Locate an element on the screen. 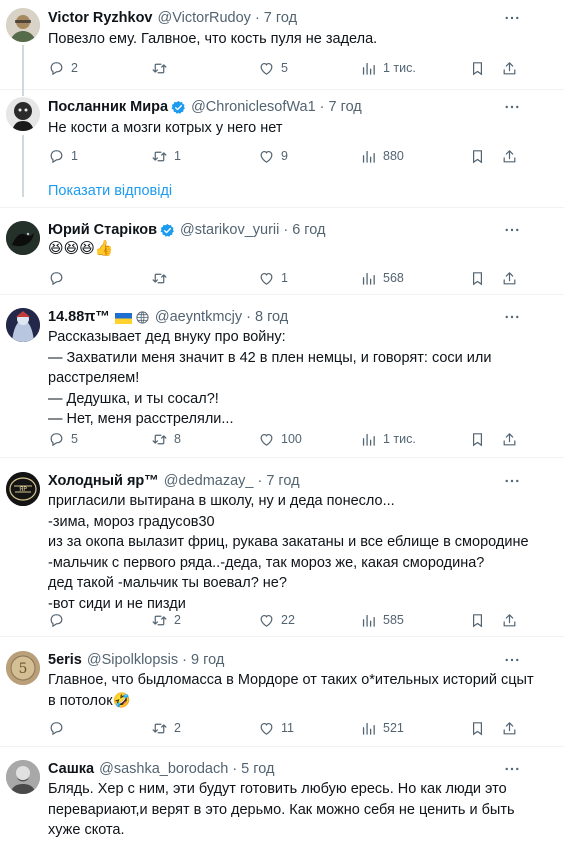 The height and width of the screenshot is (841, 564). views-button: 880 is located at coordinates (382, 156).